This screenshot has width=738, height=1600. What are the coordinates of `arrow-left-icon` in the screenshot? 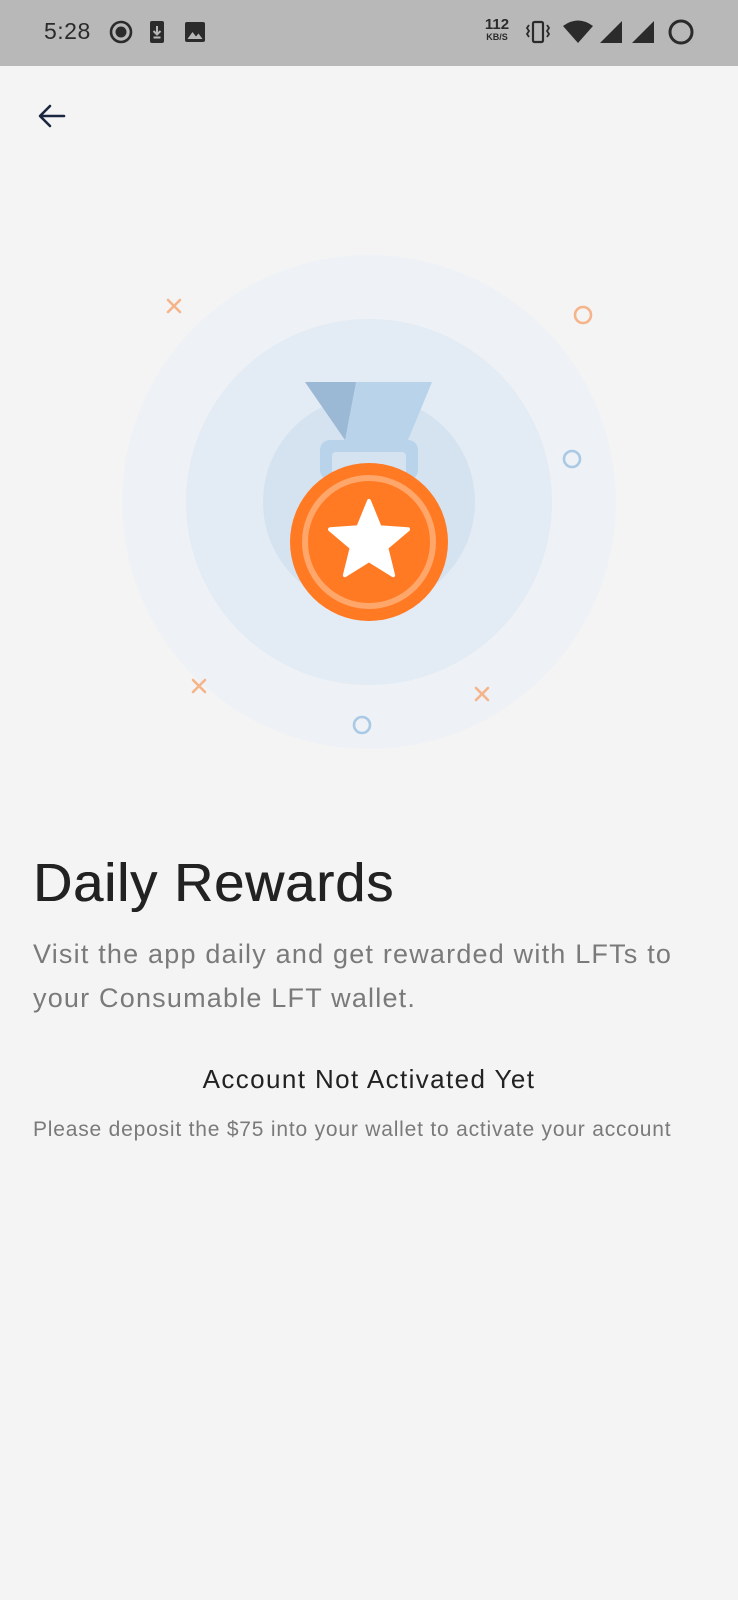 It's located at (52, 118).